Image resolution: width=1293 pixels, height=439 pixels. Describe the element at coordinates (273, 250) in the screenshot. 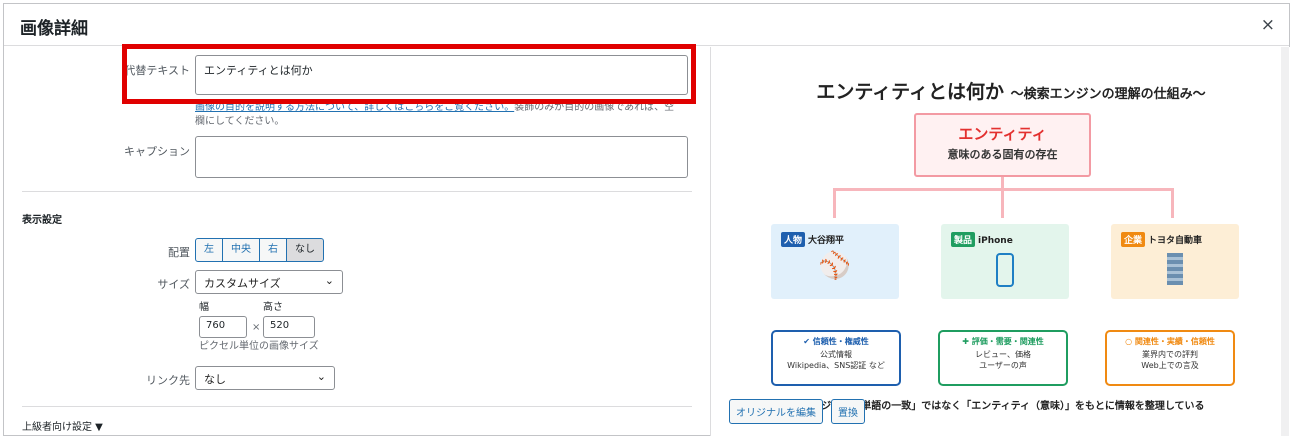

I see `align-right-button: 右` at that location.